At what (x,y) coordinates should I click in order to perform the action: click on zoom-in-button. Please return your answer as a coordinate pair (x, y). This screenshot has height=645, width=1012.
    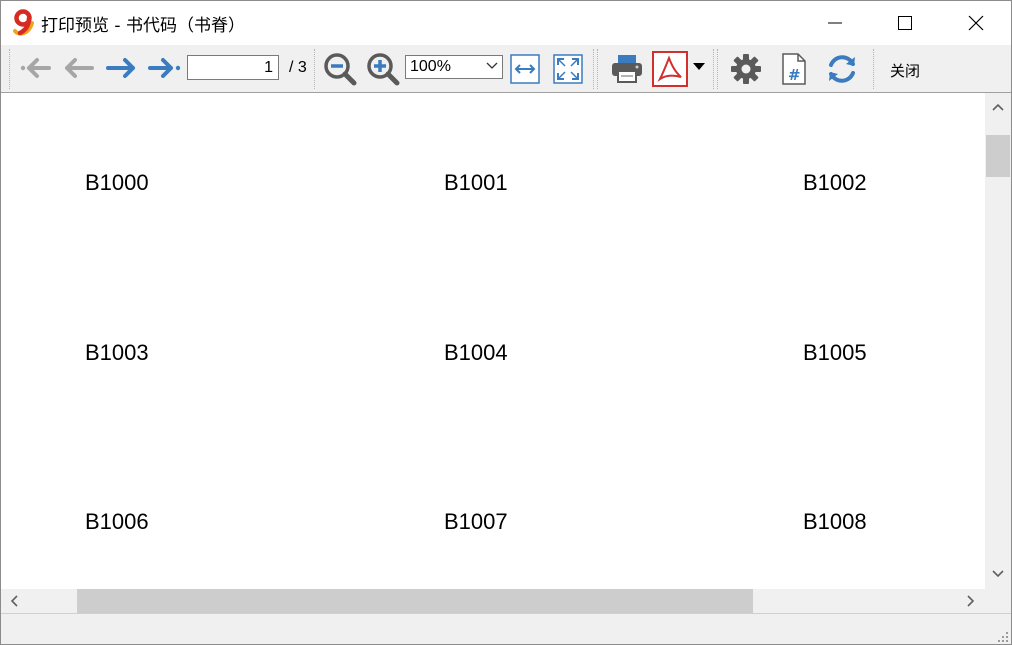
    Looking at the image, I should click on (383, 69).